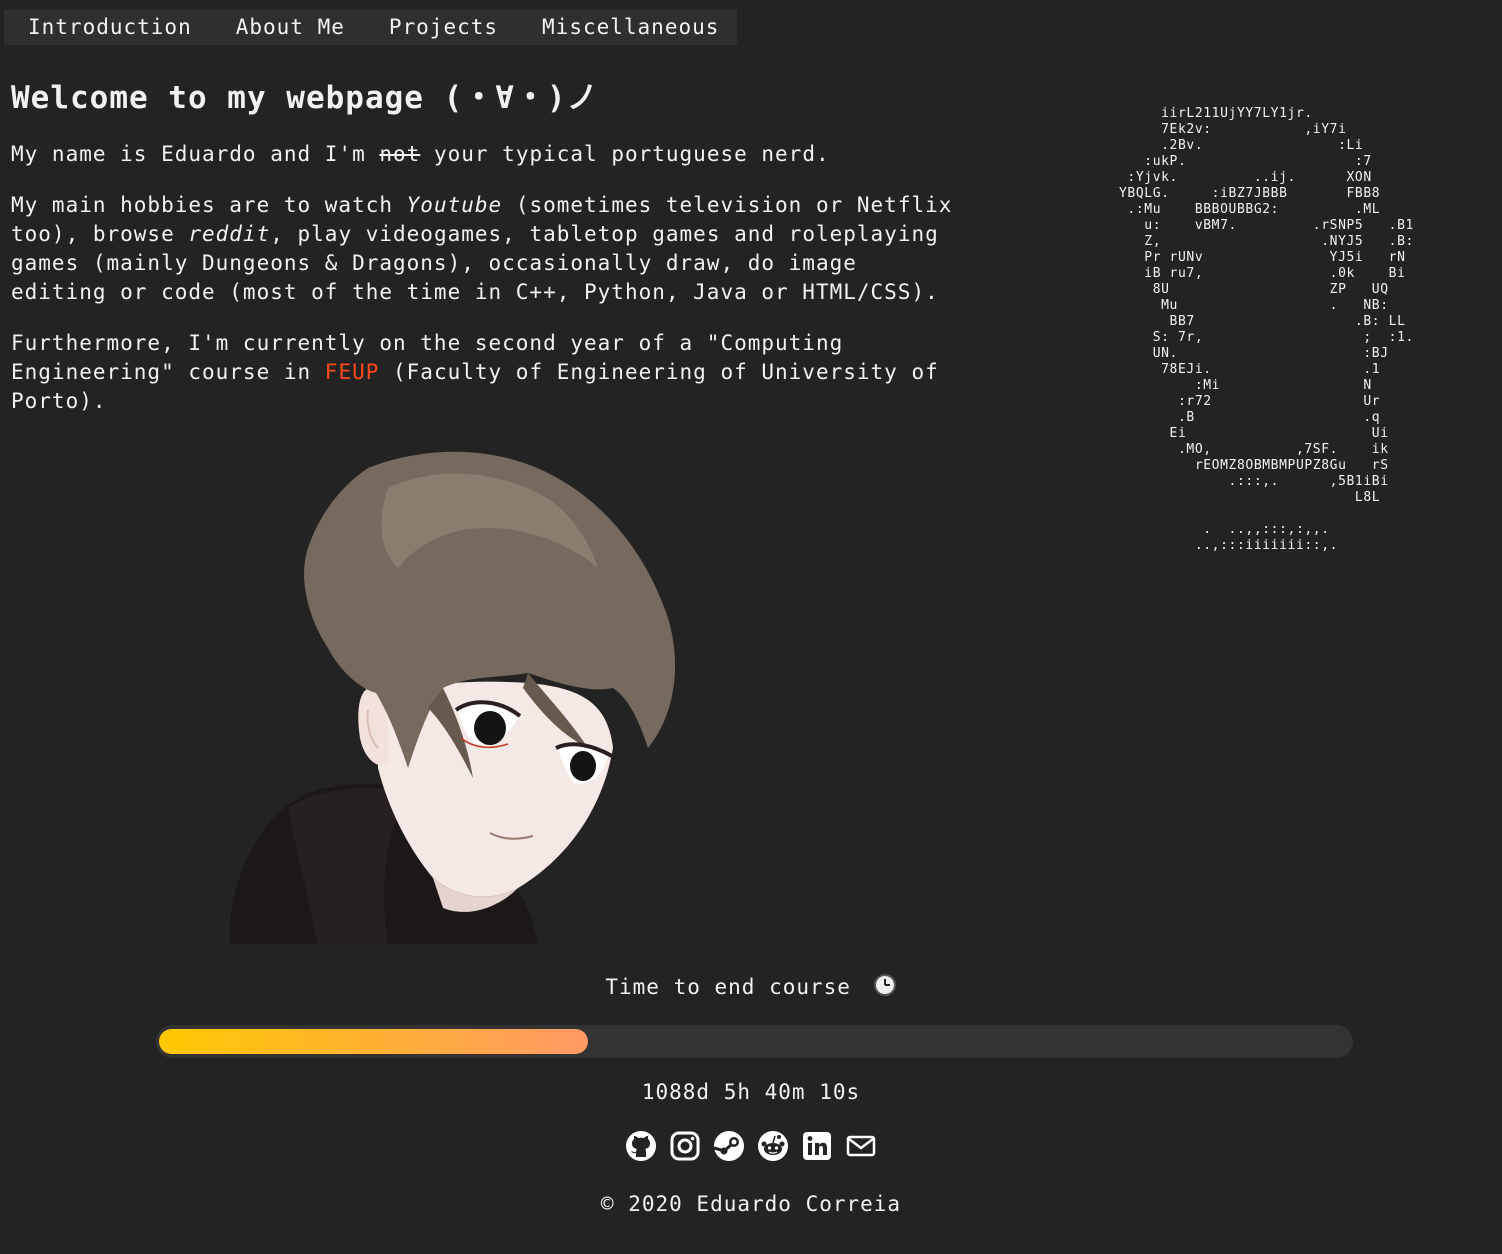  I want to click on github-icon, so click(641, 1146).